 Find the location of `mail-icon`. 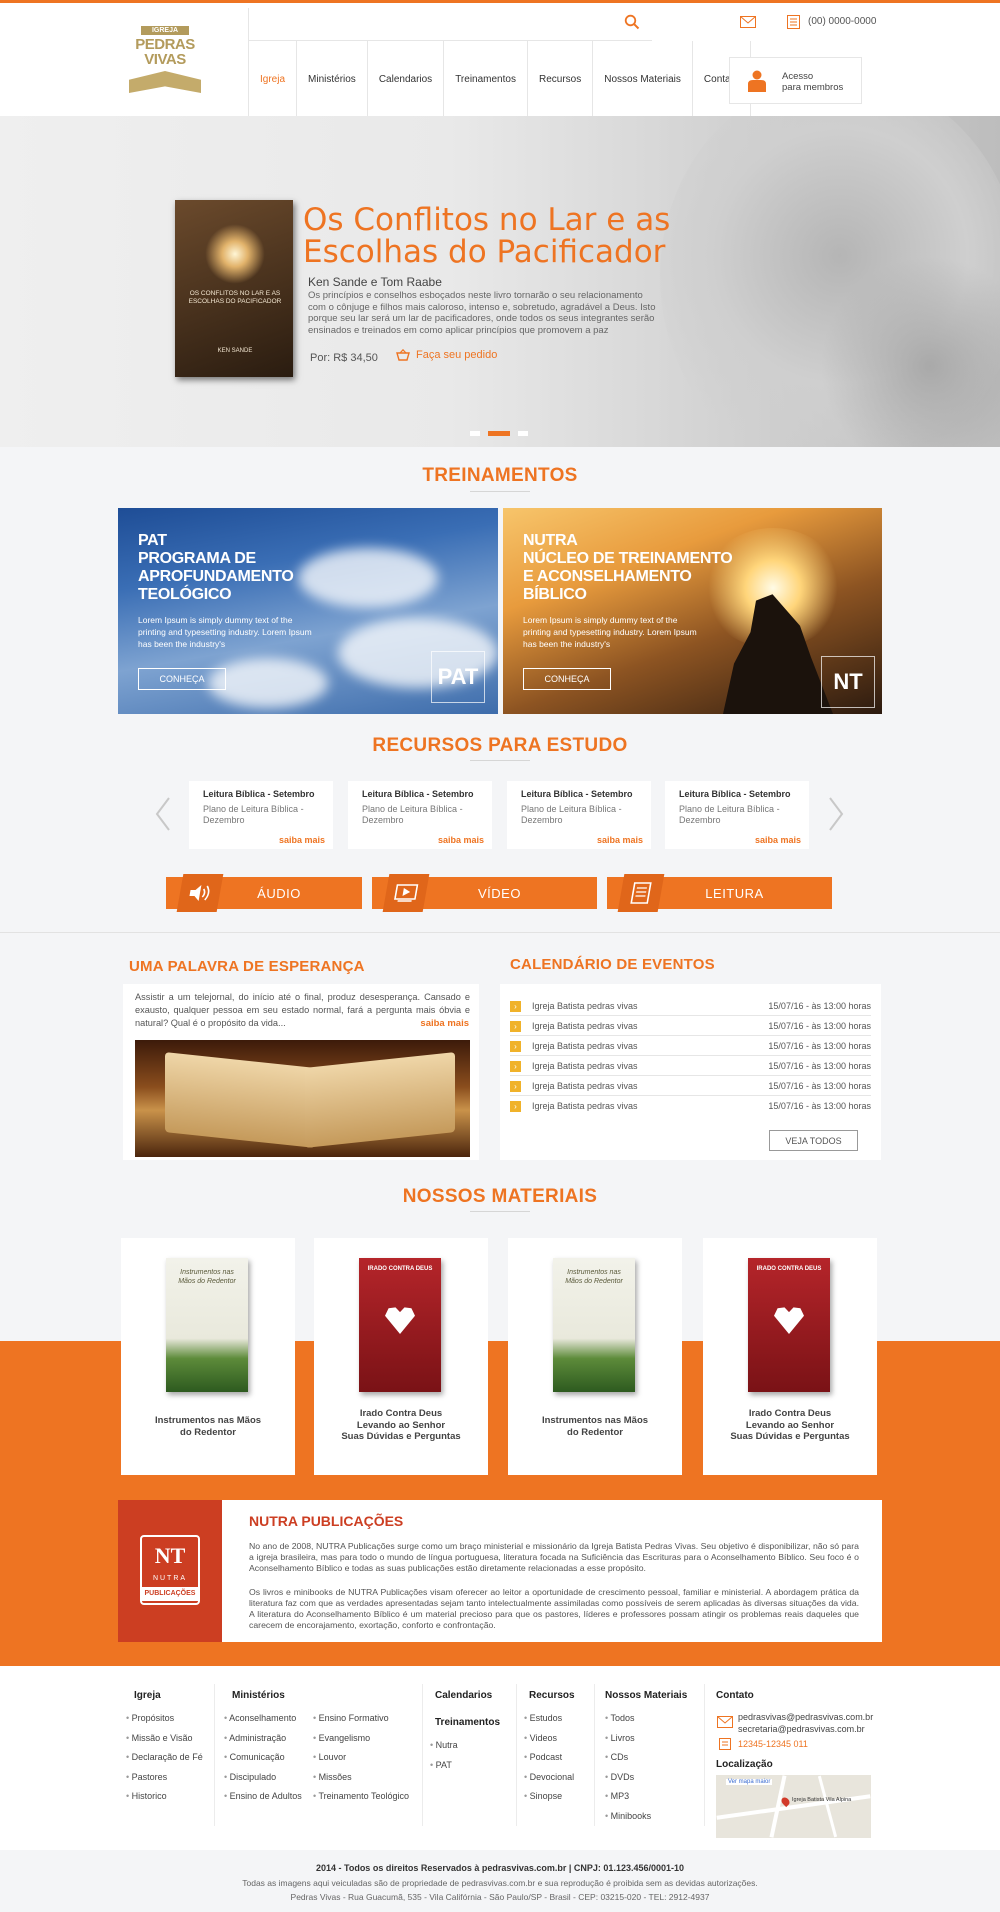

mail-icon is located at coordinates (748, 22).